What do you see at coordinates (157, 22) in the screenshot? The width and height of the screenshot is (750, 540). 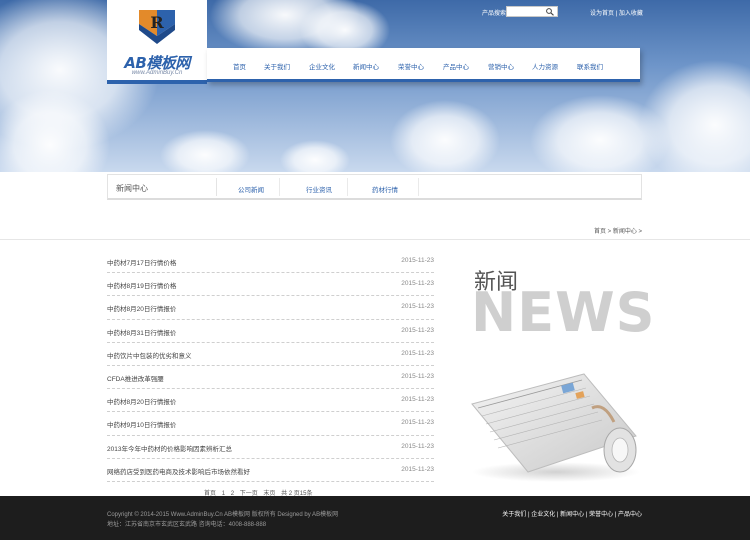 I see `logo-letter: R` at bounding box center [157, 22].